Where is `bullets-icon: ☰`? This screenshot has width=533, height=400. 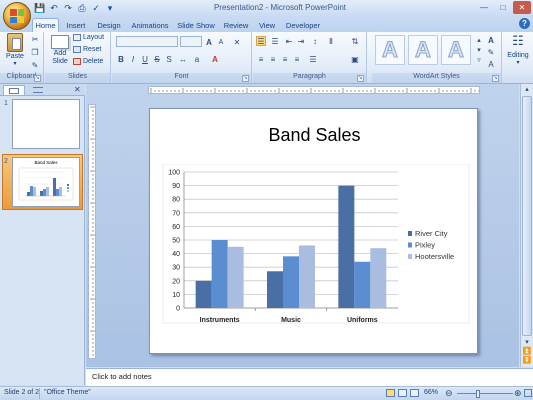
bullets-icon: ☰ is located at coordinates (261, 41).